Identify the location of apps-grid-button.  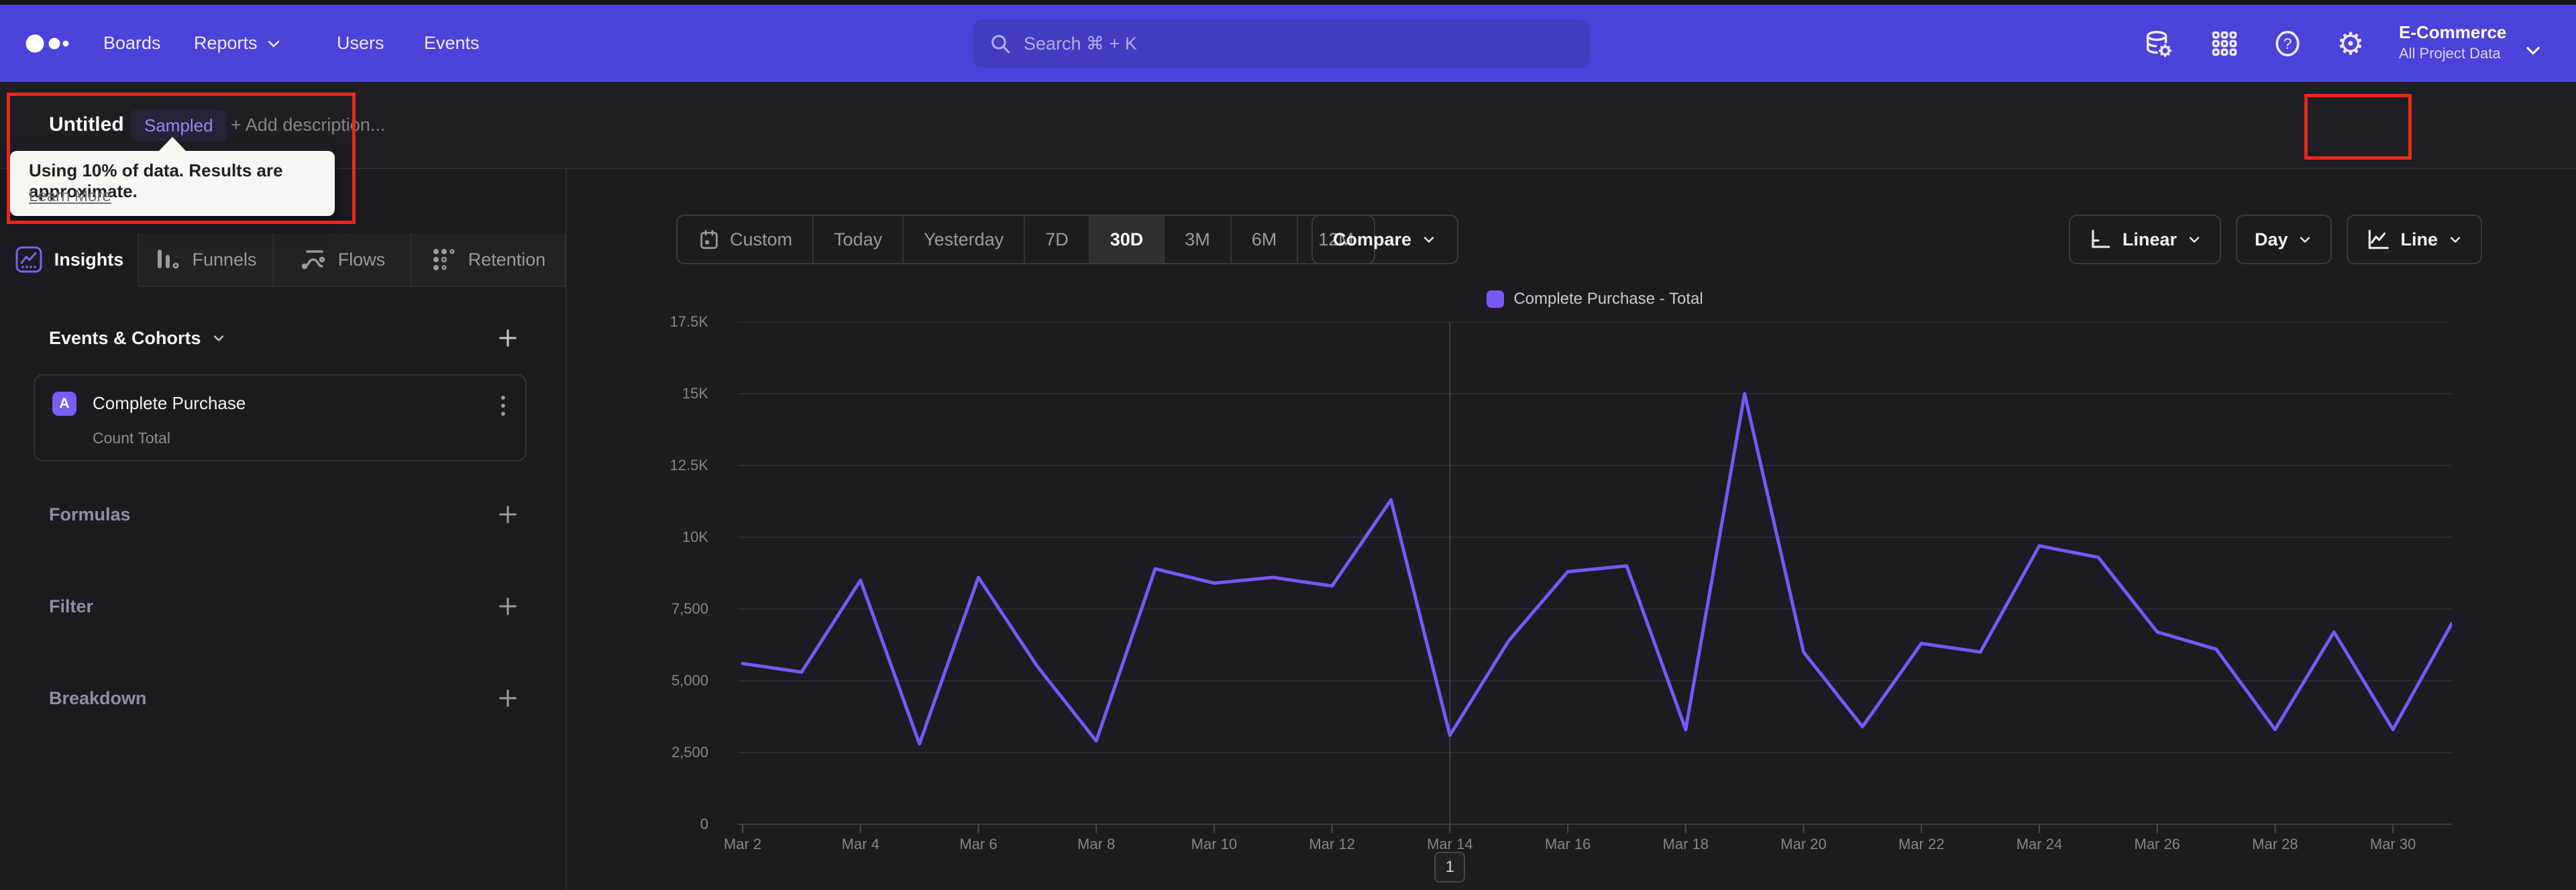
(2224, 43).